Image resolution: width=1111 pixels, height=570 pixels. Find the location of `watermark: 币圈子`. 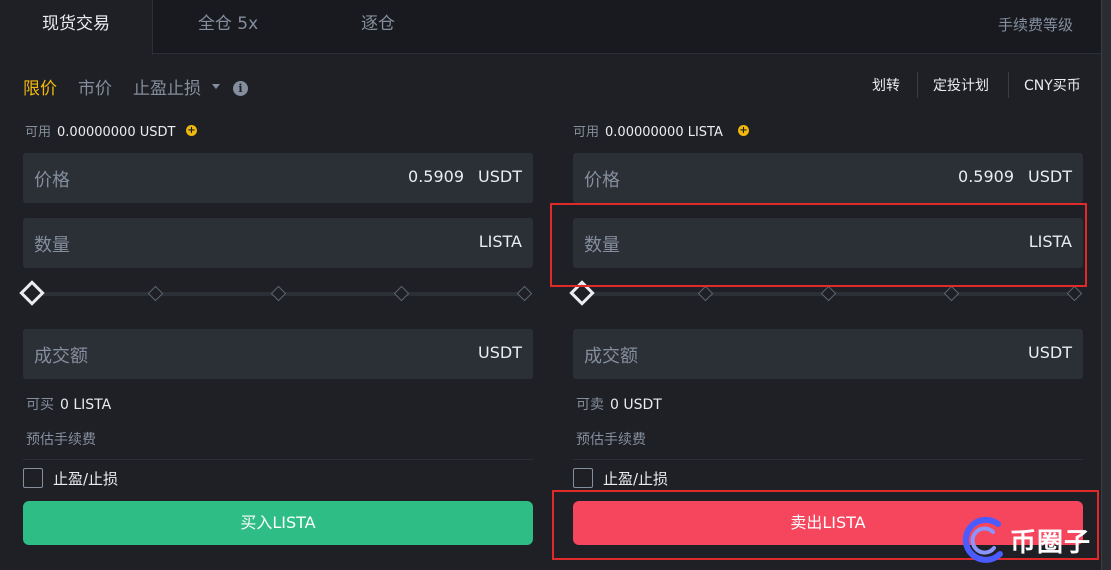

watermark: 币圈子 is located at coordinates (1033, 540).